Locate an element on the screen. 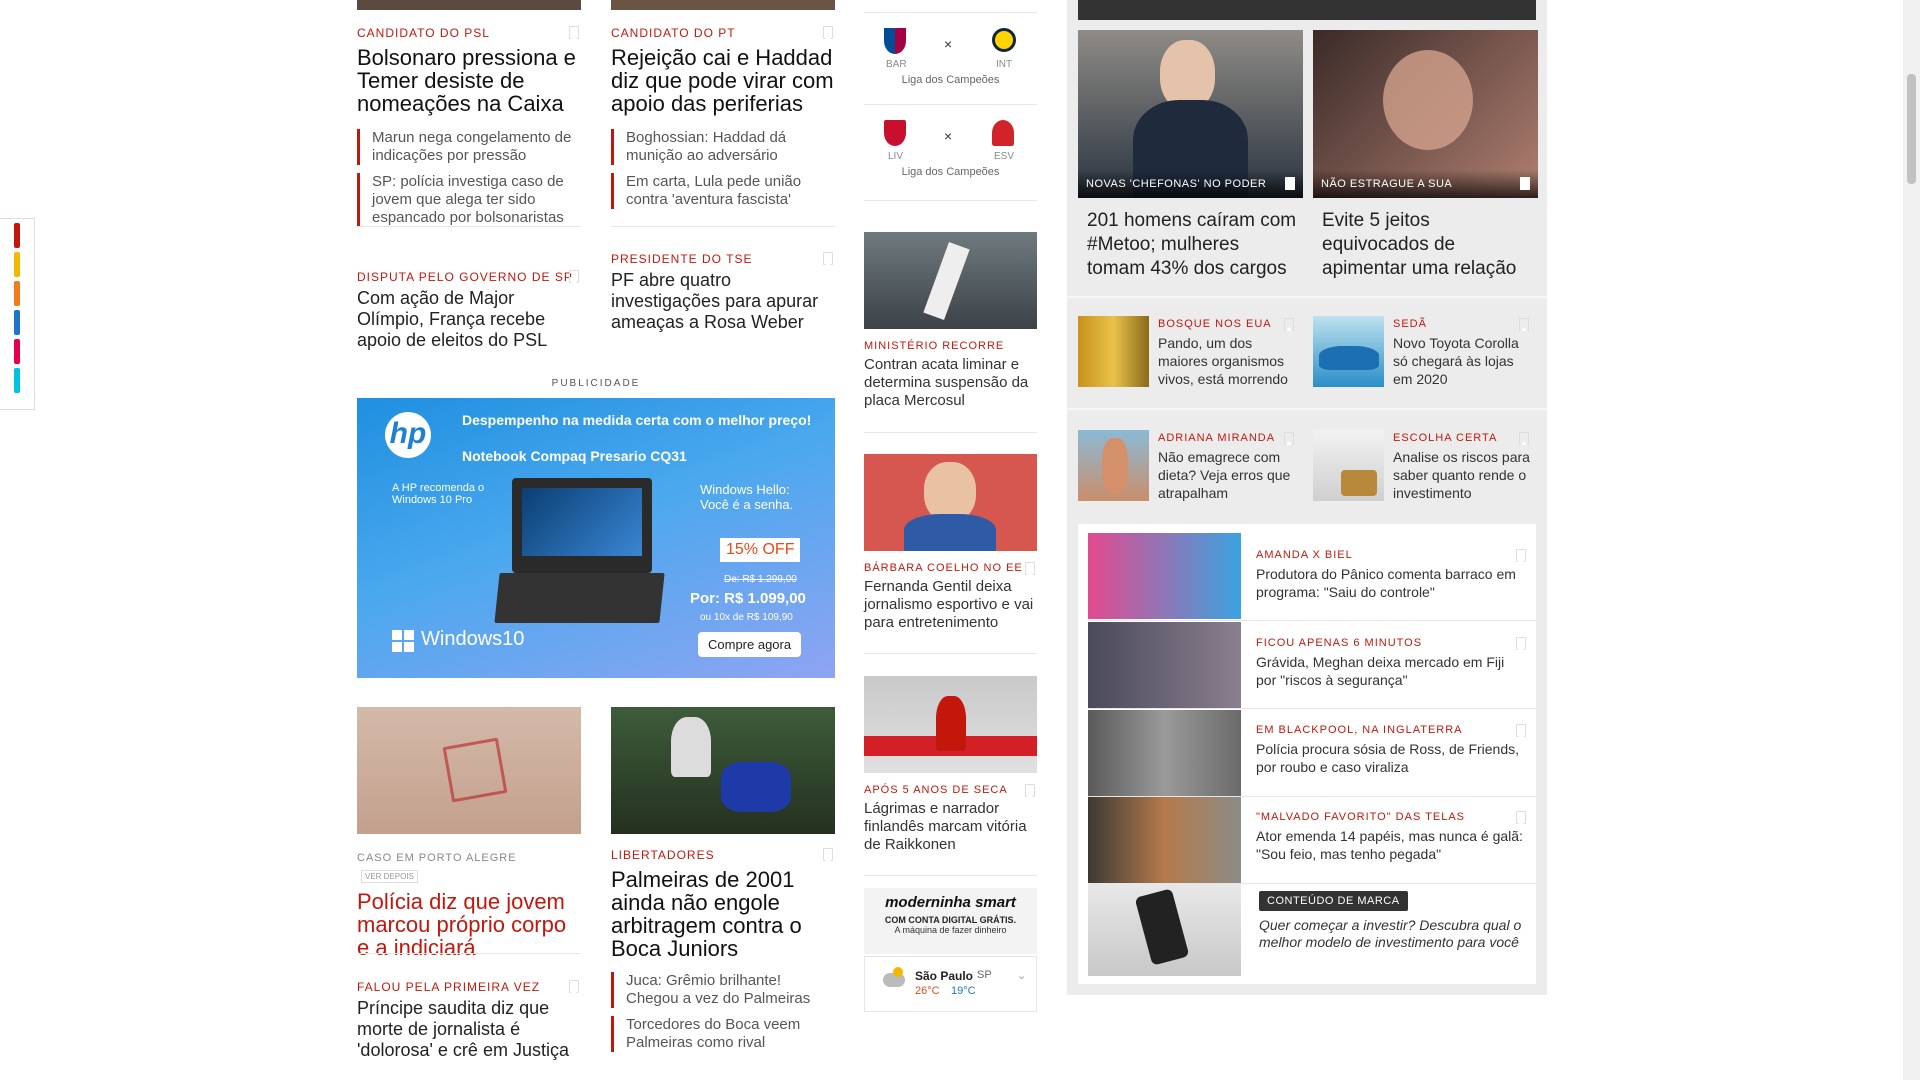 The image size is (1920, 1080). forest-image is located at coordinates (1113, 351).